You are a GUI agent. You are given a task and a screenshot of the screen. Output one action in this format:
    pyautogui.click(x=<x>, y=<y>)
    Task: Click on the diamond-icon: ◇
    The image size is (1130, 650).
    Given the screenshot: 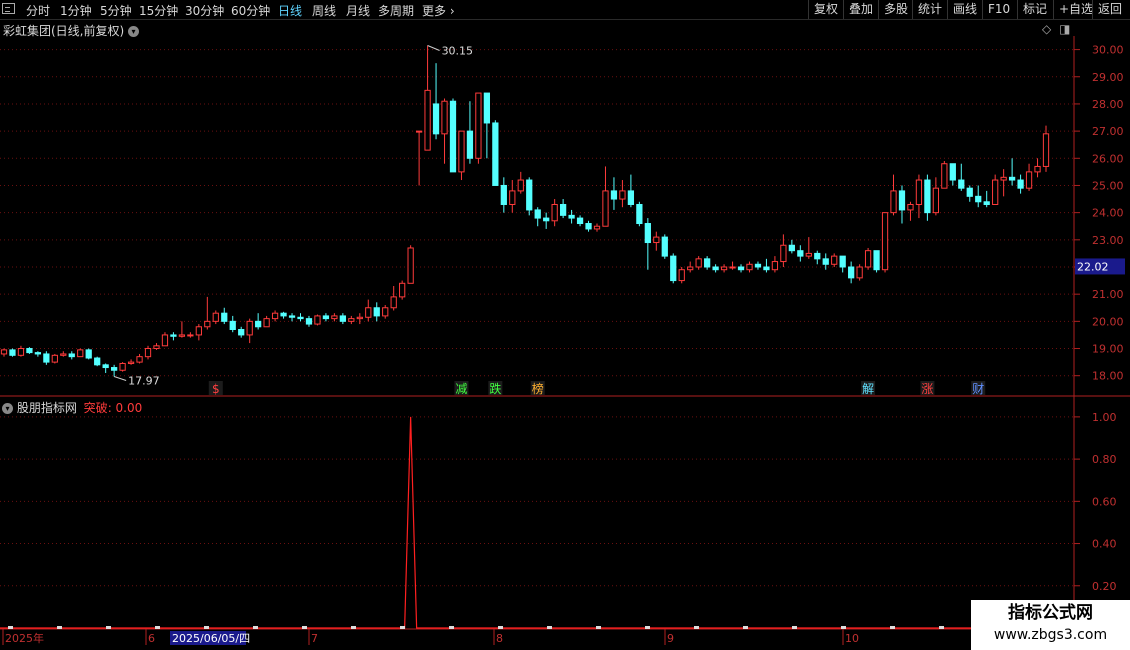 What is the action you would take?
    pyautogui.click(x=1046, y=29)
    